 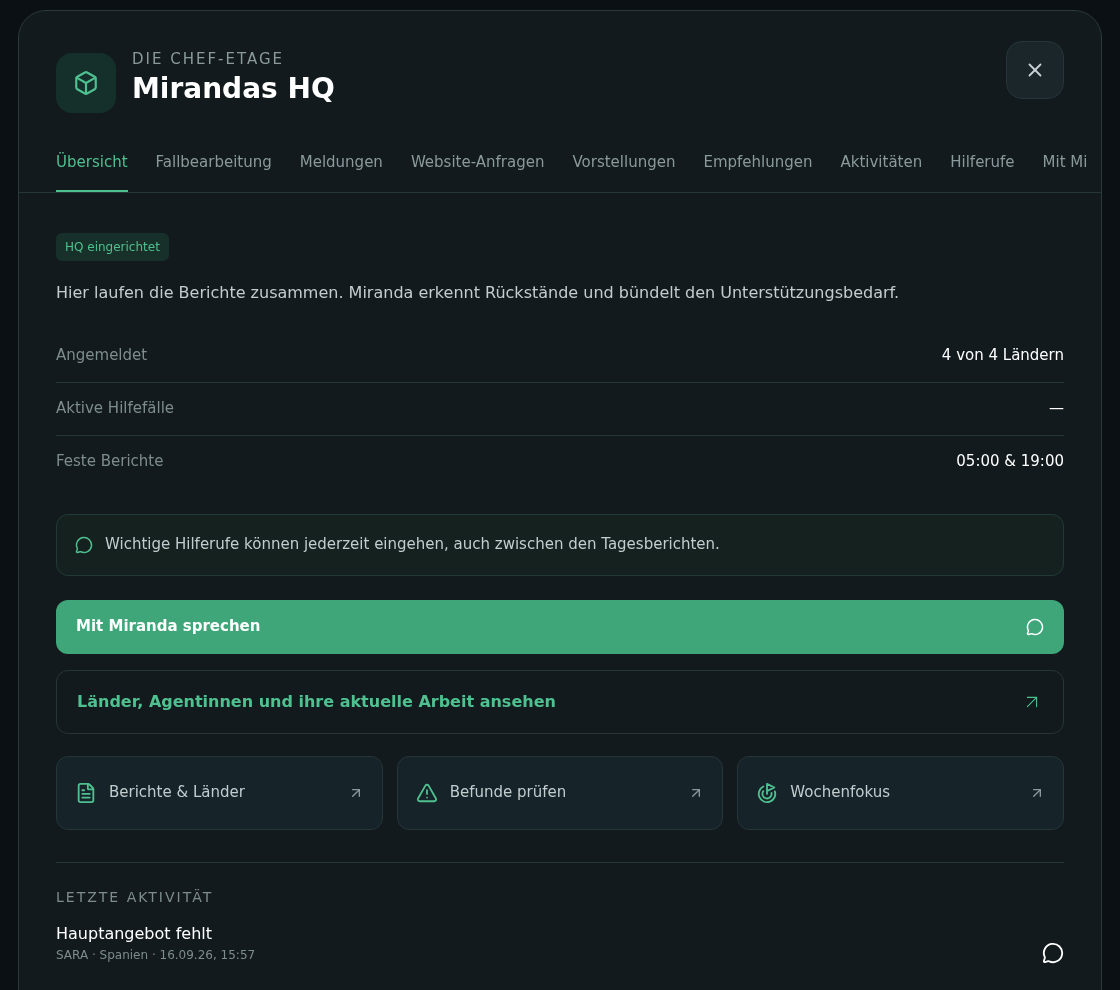 What do you see at coordinates (1002, 355) in the screenshot?
I see `stat-value: 4 von 4 Ländern` at bounding box center [1002, 355].